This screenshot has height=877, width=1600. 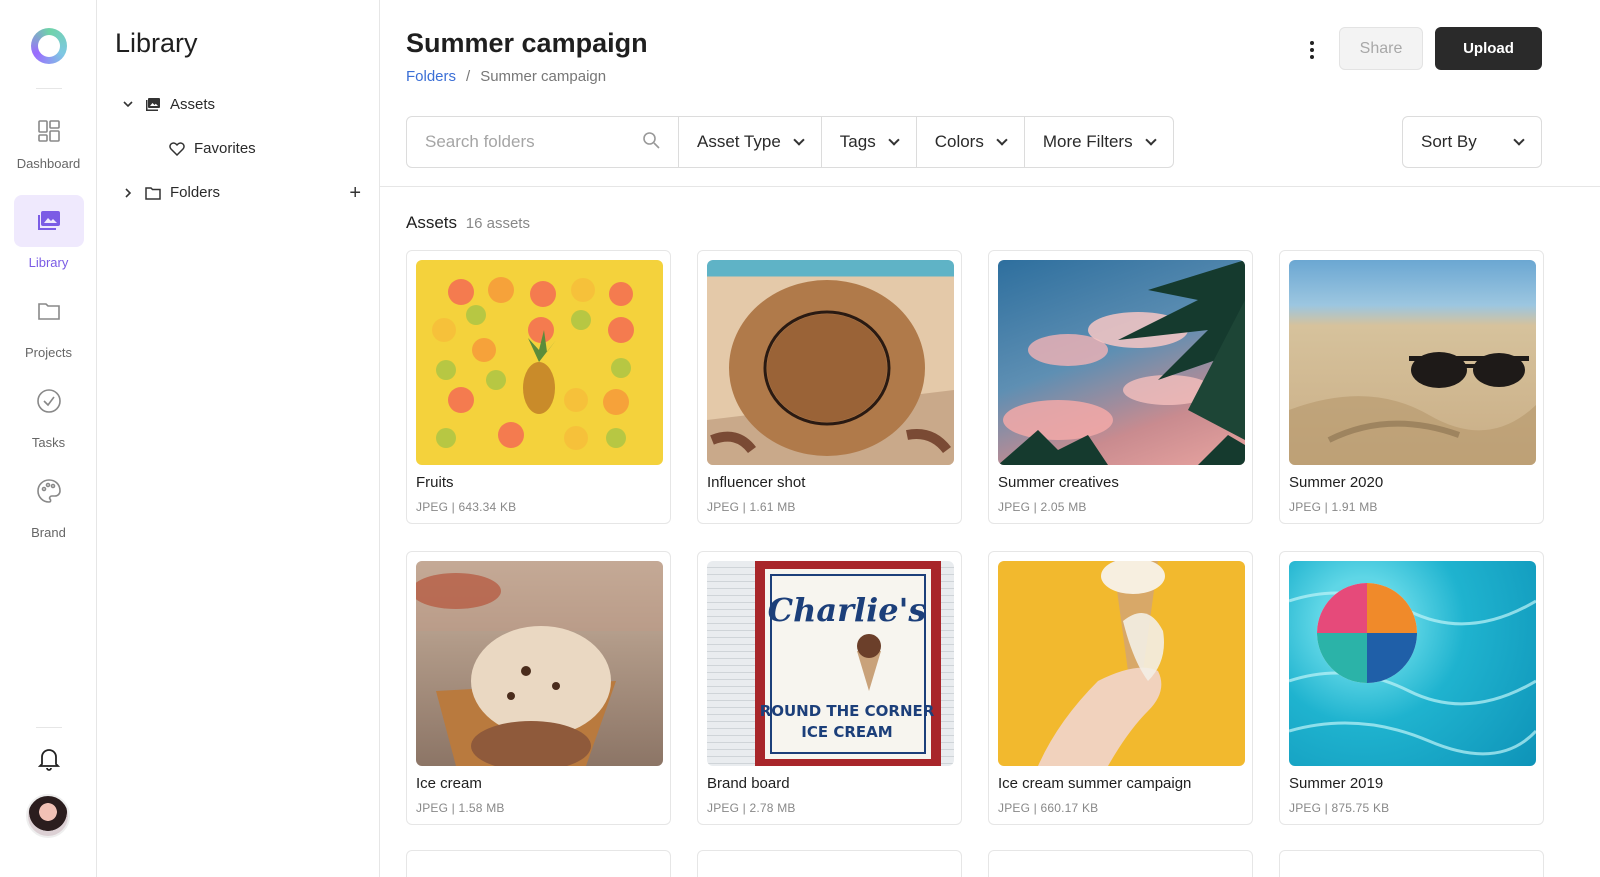 What do you see at coordinates (1312, 50) in the screenshot?
I see `more-options-kebab-icon` at bounding box center [1312, 50].